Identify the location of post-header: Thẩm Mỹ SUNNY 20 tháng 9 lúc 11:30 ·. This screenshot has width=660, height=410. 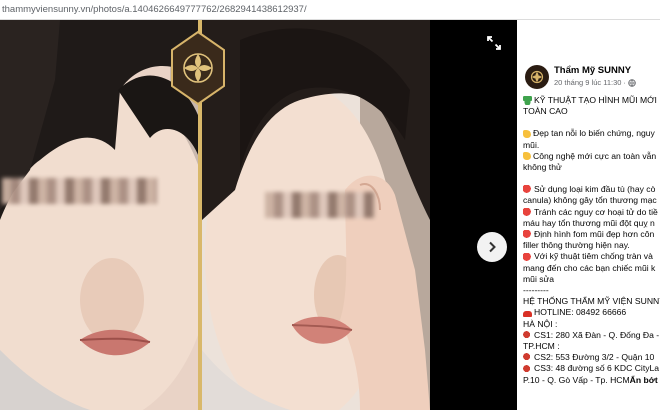
(592, 77).